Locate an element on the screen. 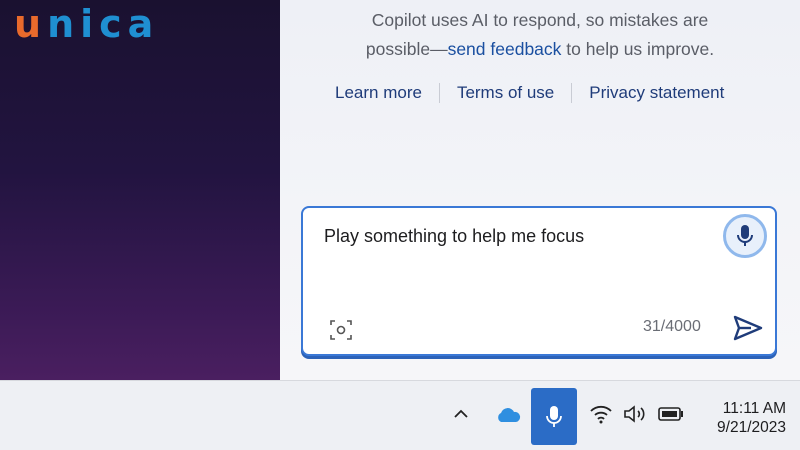 This screenshot has width=800, height=450. clock-date: 9/21/2023 is located at coordinates (751, 427).